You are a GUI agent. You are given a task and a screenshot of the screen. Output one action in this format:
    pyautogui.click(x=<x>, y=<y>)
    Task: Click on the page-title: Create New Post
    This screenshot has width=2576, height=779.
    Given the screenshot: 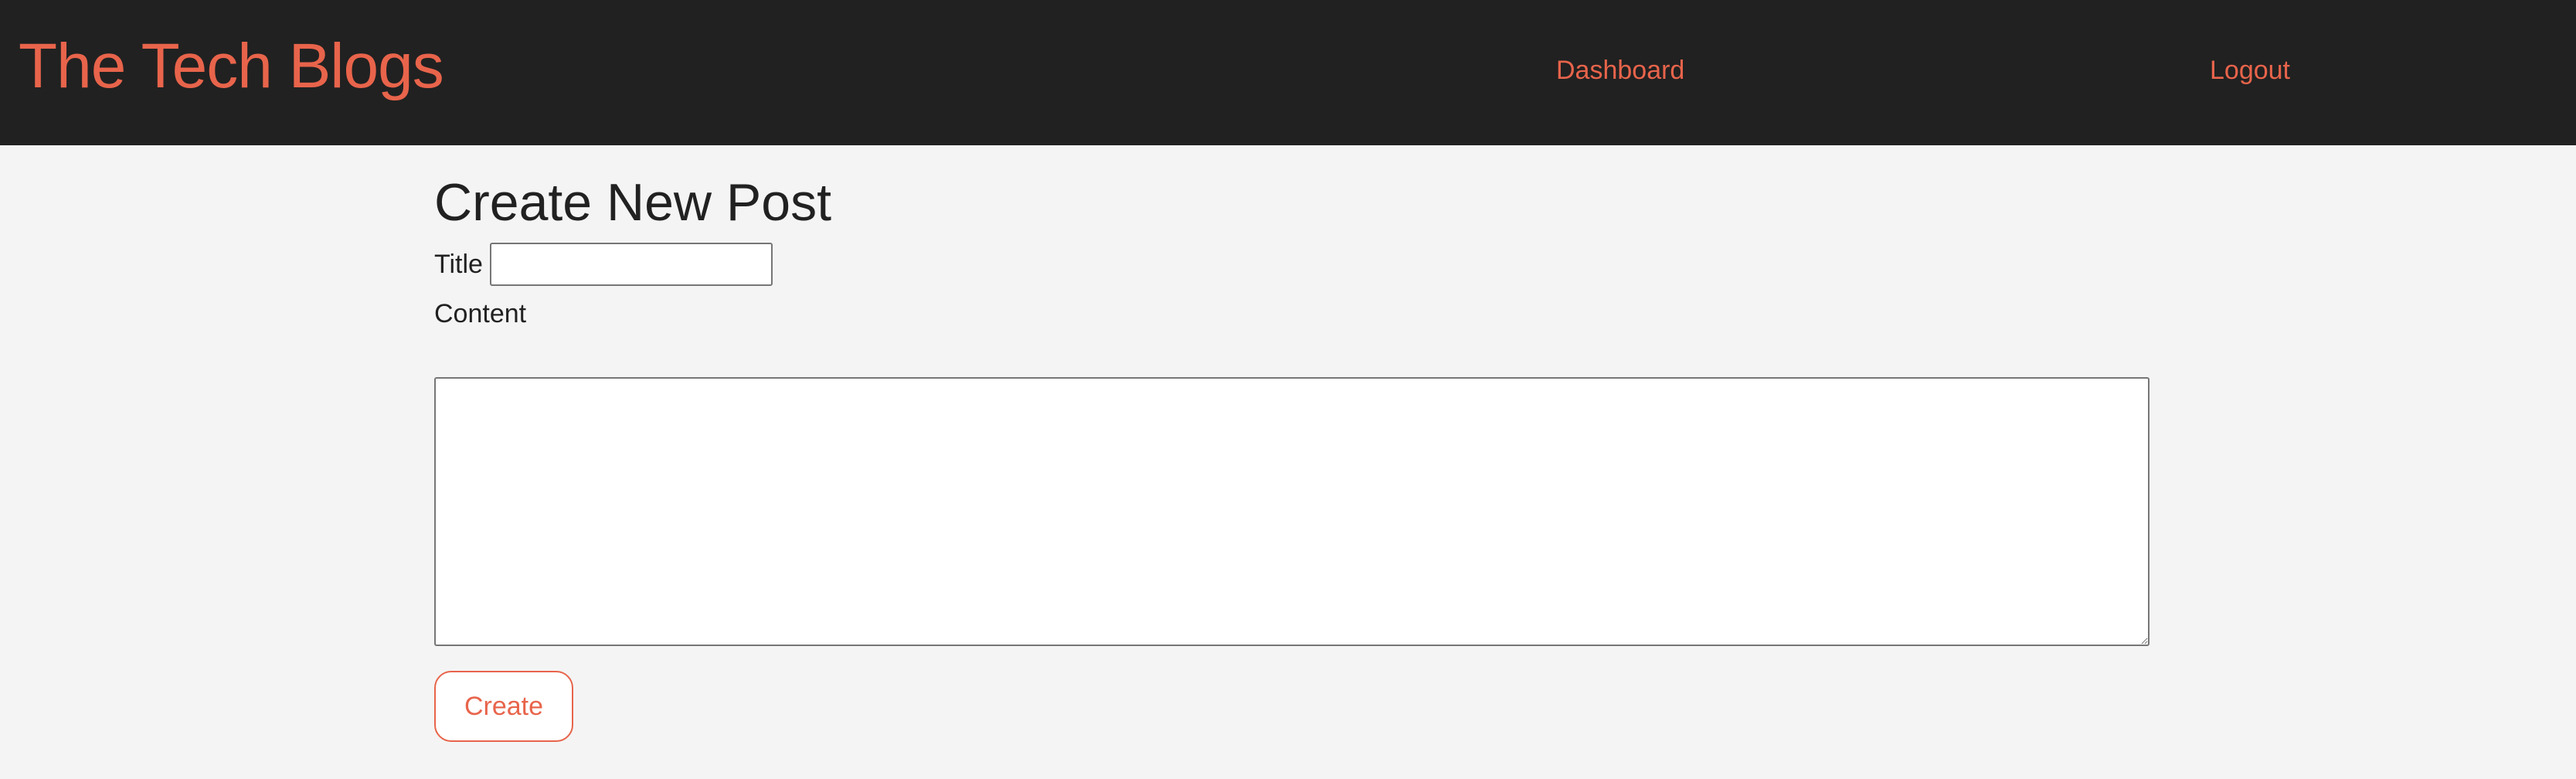 What is the action you would take?
    pyautogui.click(x=632, y=202)
    